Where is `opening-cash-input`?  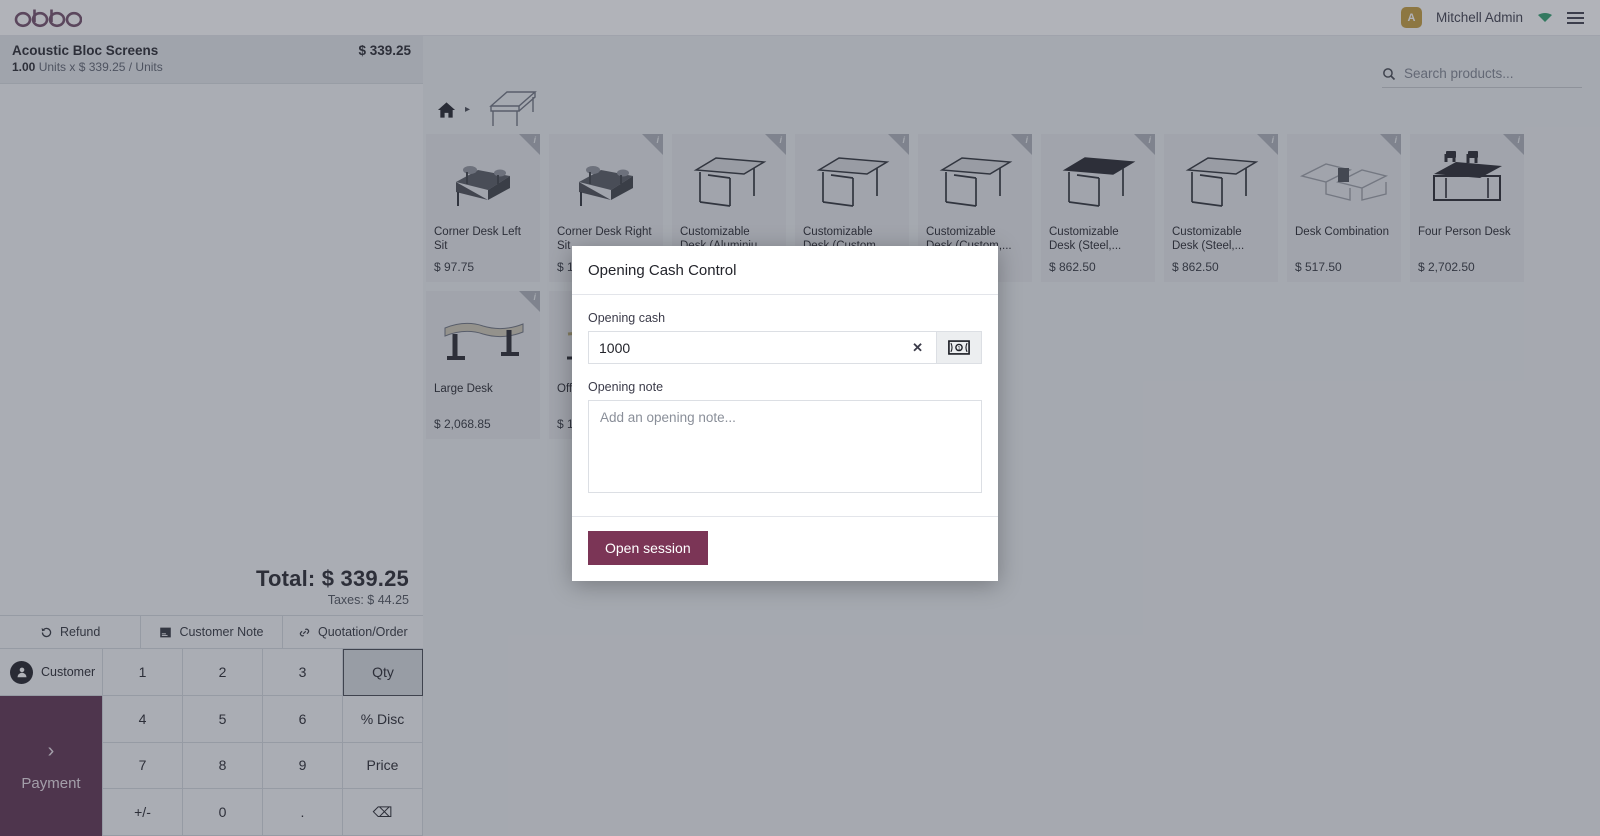
opening-cash-input is located at coordinates (754, 347).